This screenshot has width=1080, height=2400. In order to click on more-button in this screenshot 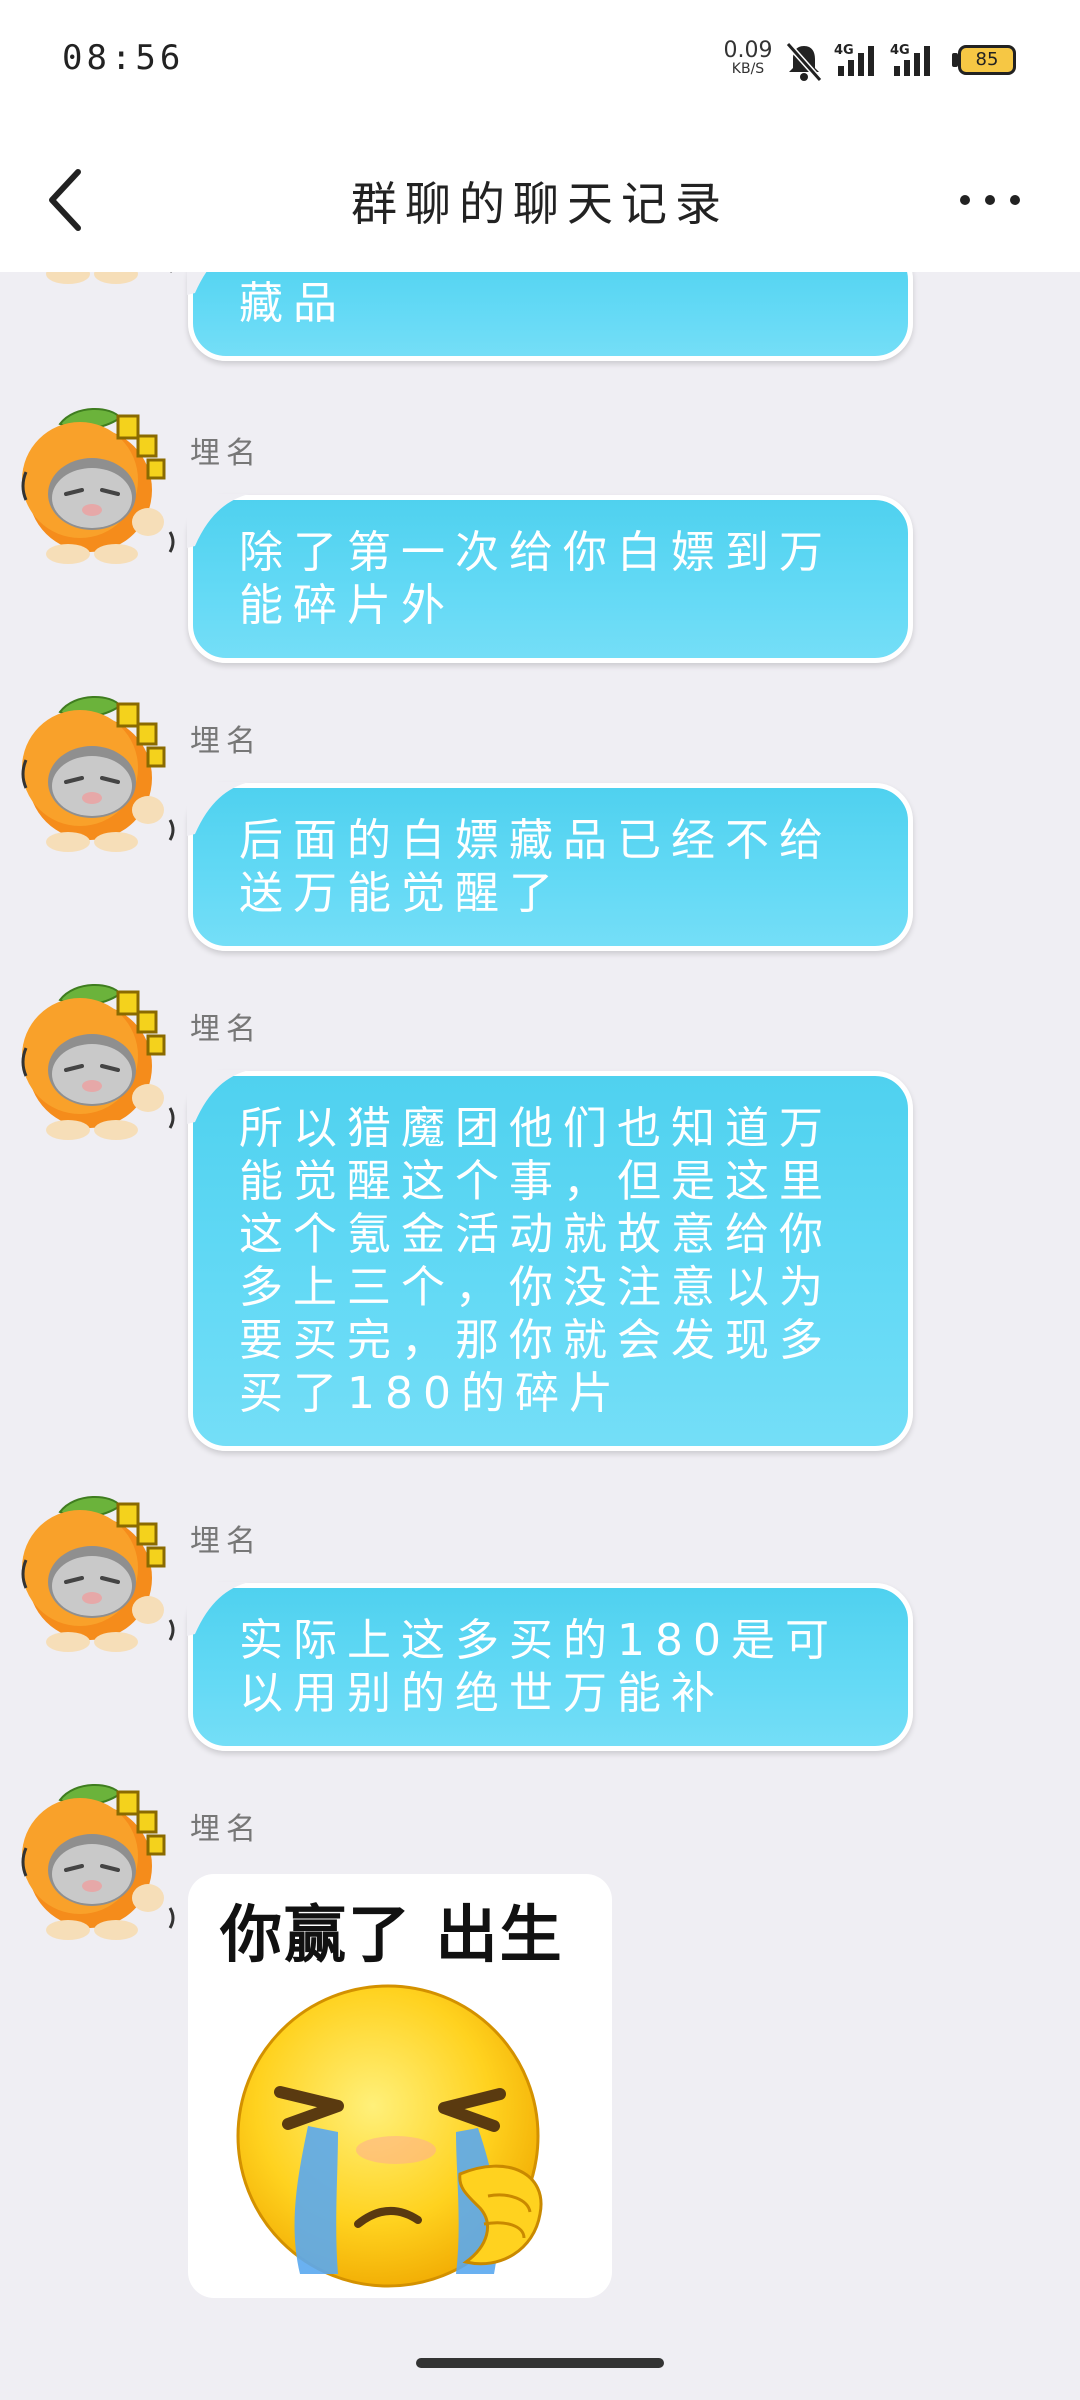, I will do `click(990, 200)`.